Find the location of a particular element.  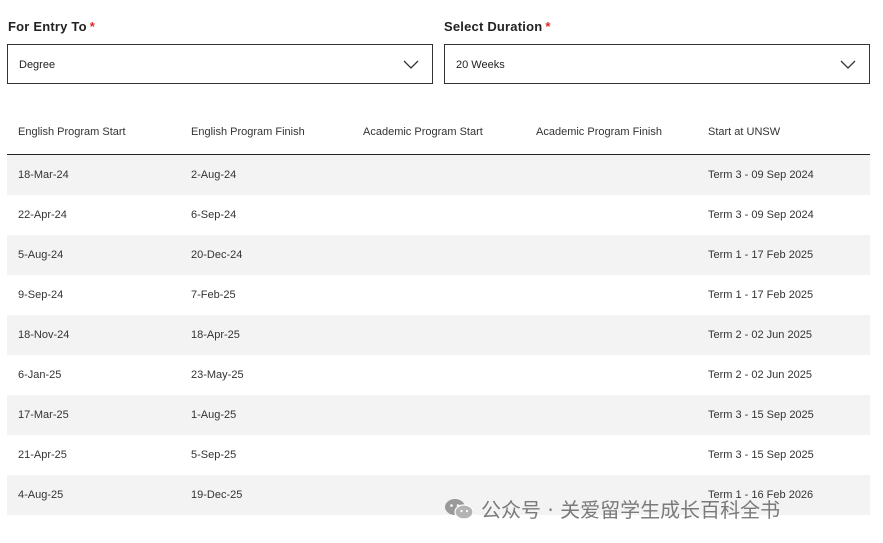

table-row: 6-Jan-25 23-May-25 Term 2 - 02 Jun 2025 is located at coordinates (438, 375).